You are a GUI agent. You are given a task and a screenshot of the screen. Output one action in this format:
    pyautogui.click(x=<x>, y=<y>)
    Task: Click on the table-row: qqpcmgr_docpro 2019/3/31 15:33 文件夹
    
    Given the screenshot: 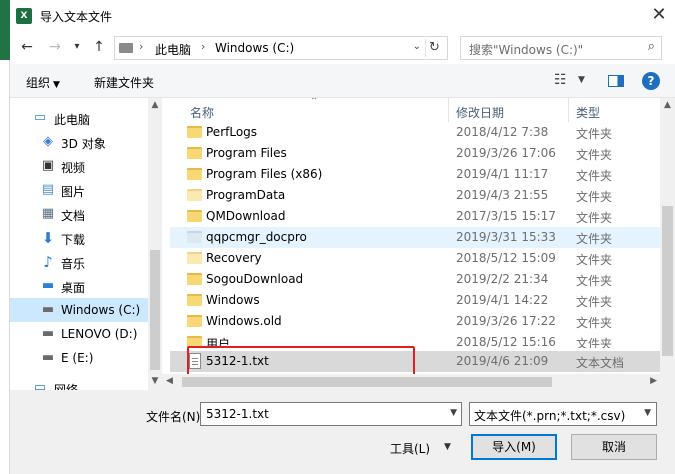 What is the action you would take?
    pyautogui.click(x=415, y=237)
    